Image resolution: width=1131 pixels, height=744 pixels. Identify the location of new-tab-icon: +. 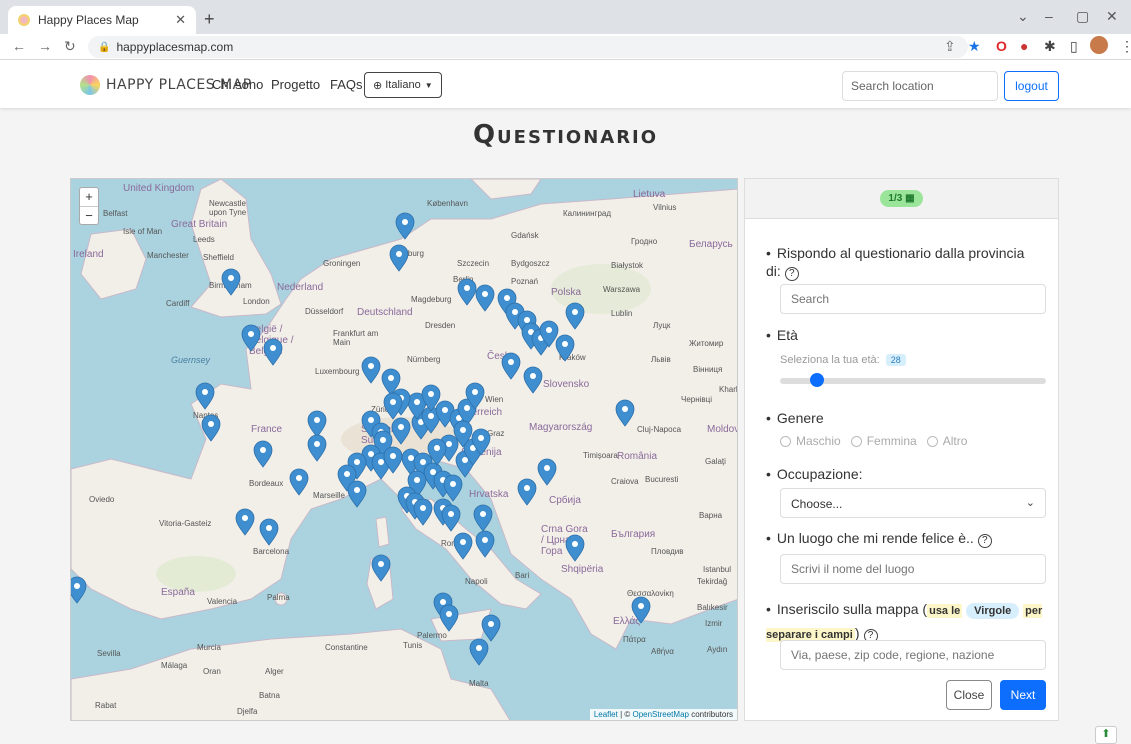
(209, 19).